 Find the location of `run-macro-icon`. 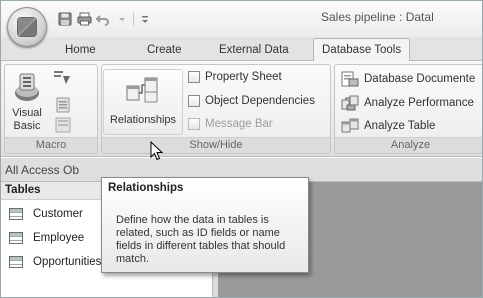

run-macro-icon is located at coordinates (61, 77).